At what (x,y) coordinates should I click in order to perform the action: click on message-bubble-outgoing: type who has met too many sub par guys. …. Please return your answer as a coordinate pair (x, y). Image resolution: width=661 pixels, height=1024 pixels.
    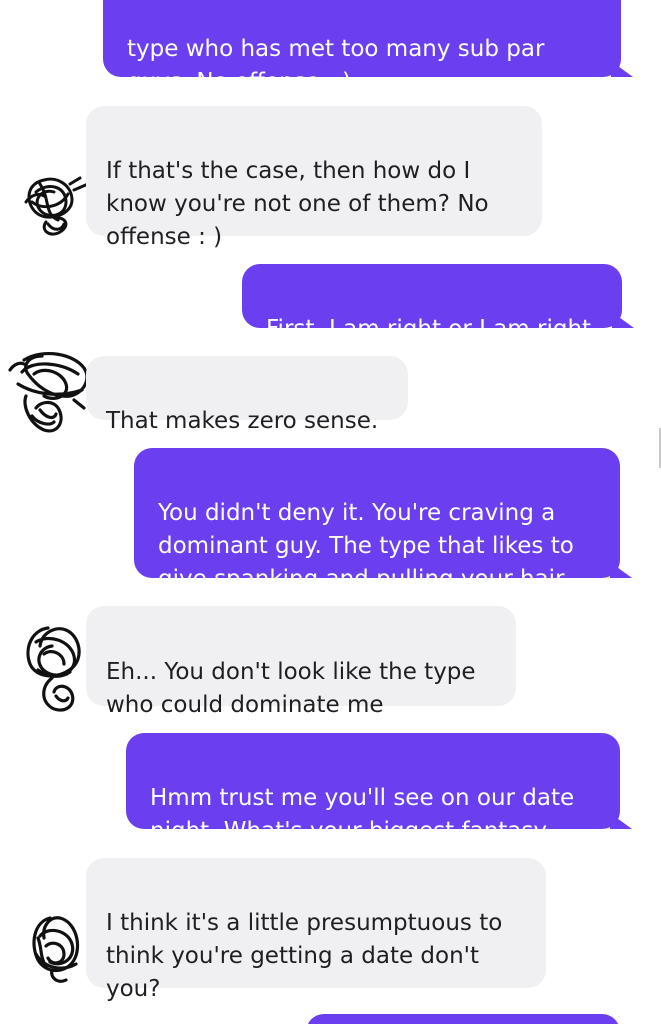
    Looking at the image, I should click on (368, 47).